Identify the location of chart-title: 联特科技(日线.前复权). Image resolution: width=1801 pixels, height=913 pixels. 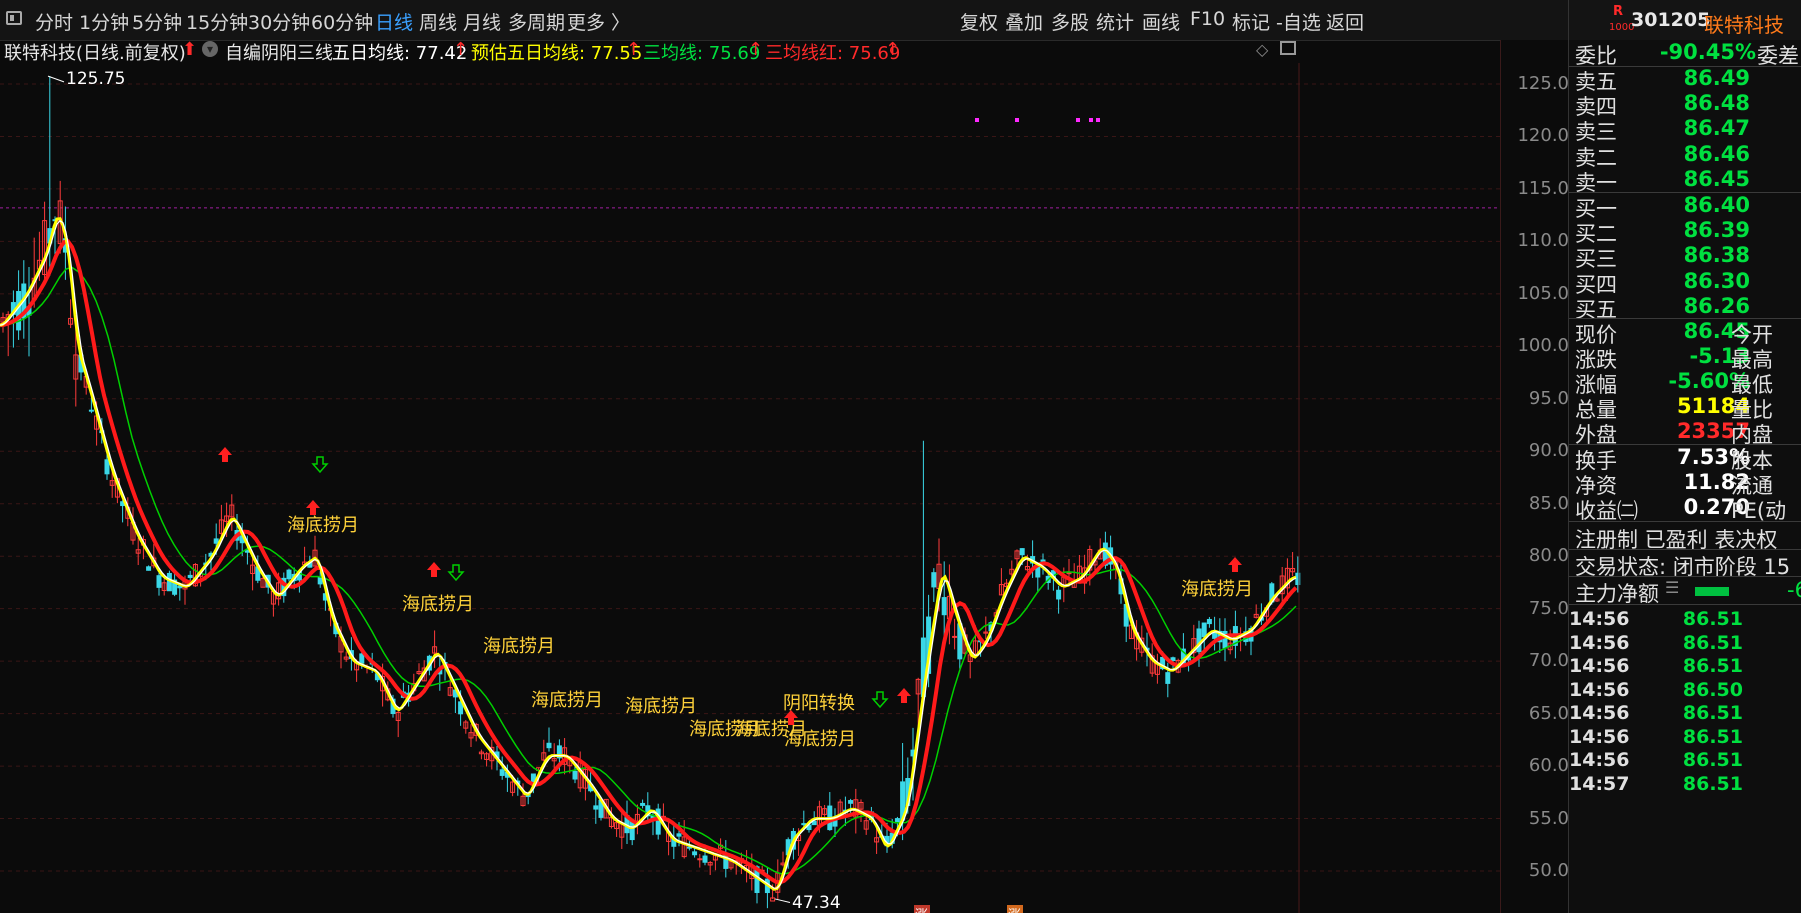
(95, 53).